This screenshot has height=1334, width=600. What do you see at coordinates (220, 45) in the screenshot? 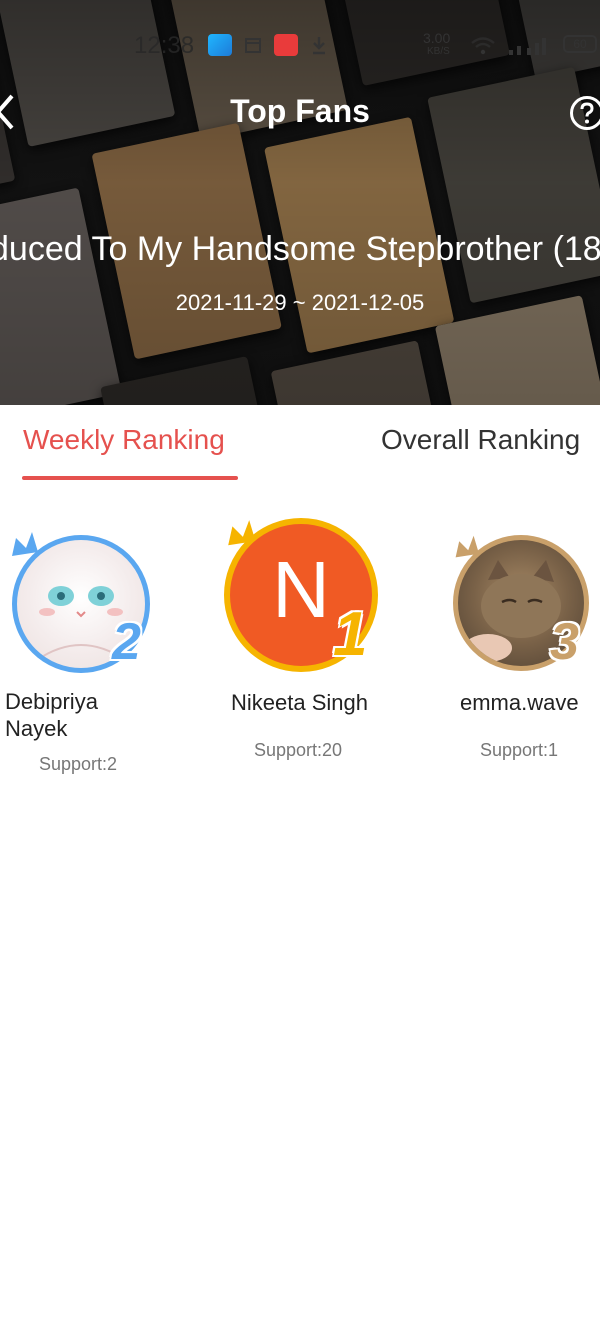
I see `app-icon` at bounding box center [220, 45].